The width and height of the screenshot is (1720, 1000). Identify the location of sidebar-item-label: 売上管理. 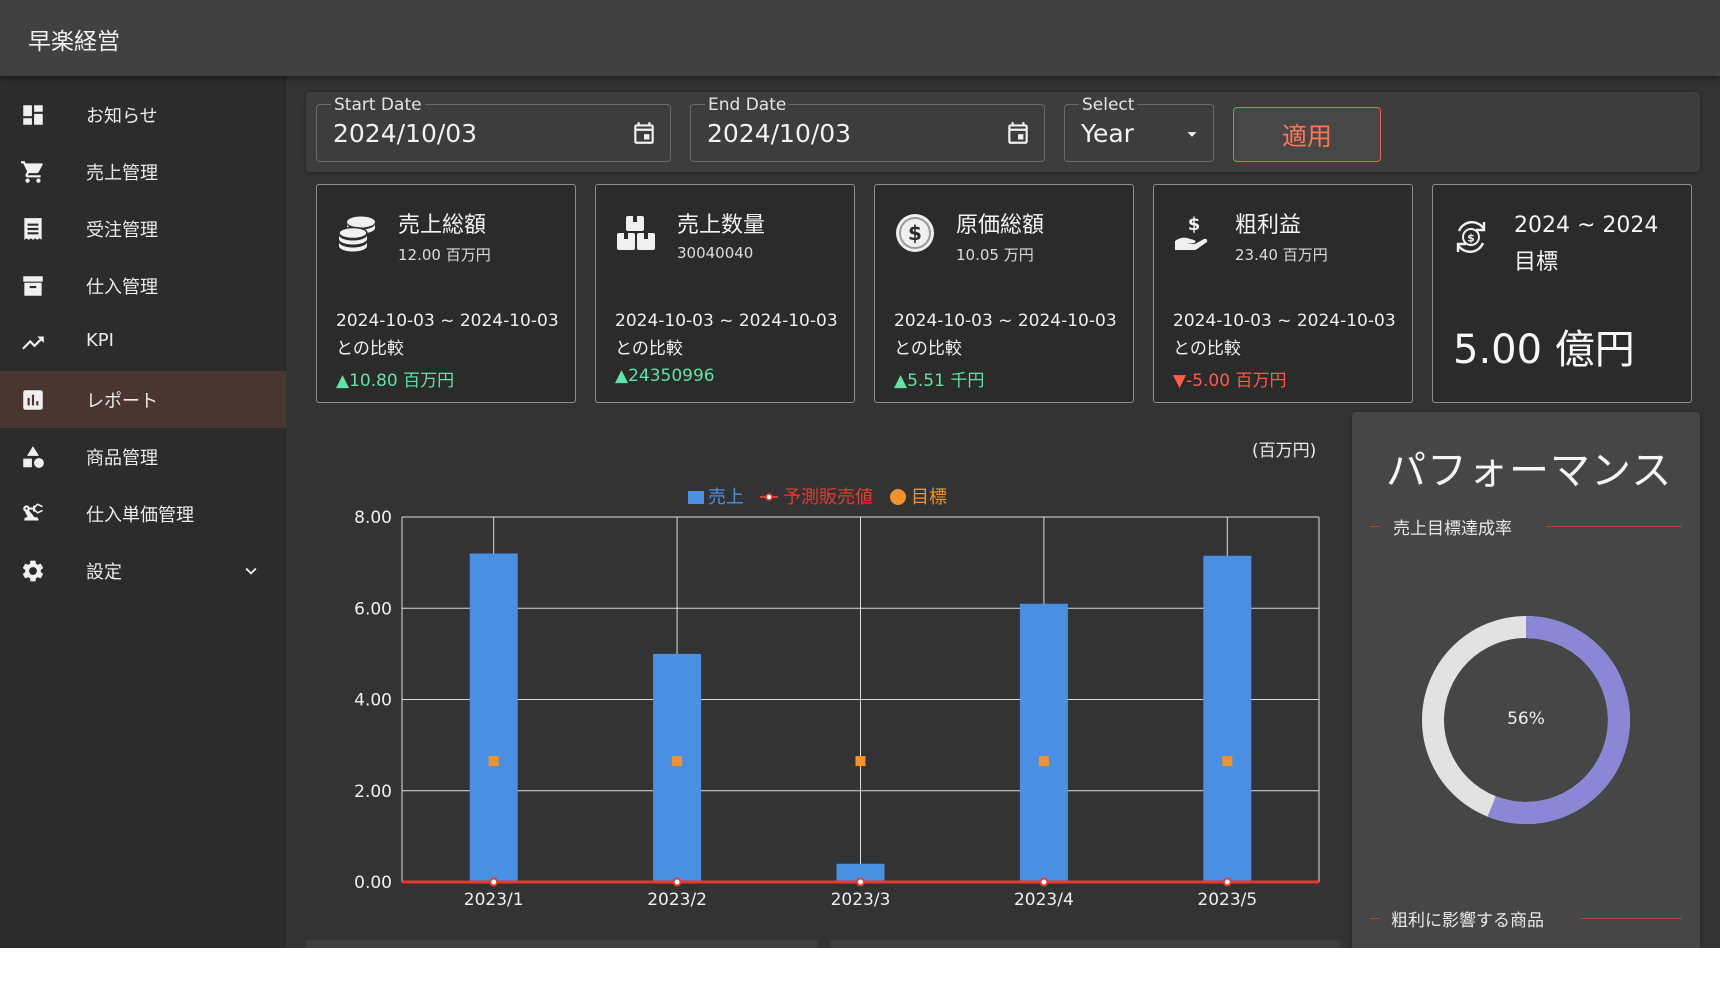
(122, 173).